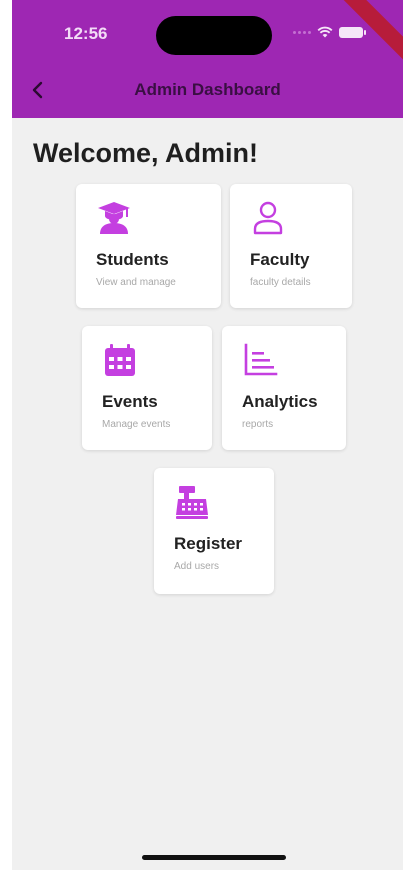 Image resolution: width=405 pixels, height=870 pixels. Describe the element at coordinates (132, 259) in the screenshot. I see `students-card-title: Students` at that location.